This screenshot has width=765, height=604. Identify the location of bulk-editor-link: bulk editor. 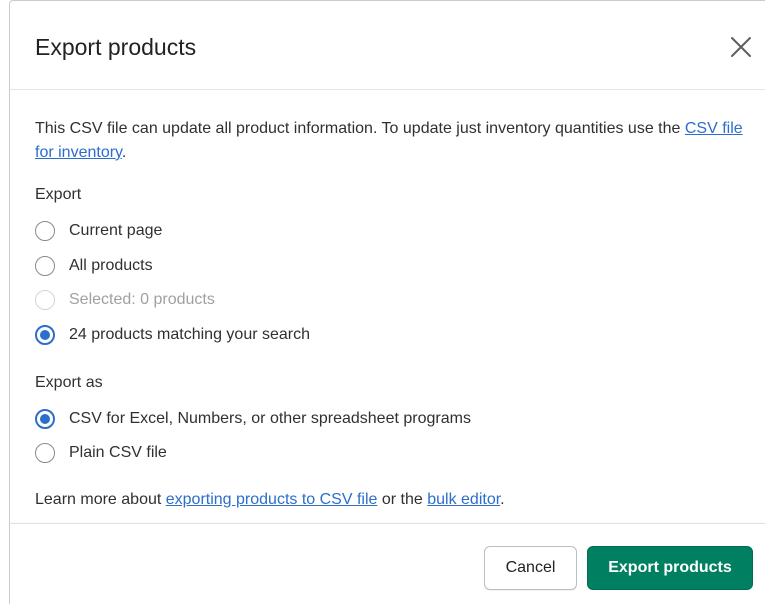
(463, 499).